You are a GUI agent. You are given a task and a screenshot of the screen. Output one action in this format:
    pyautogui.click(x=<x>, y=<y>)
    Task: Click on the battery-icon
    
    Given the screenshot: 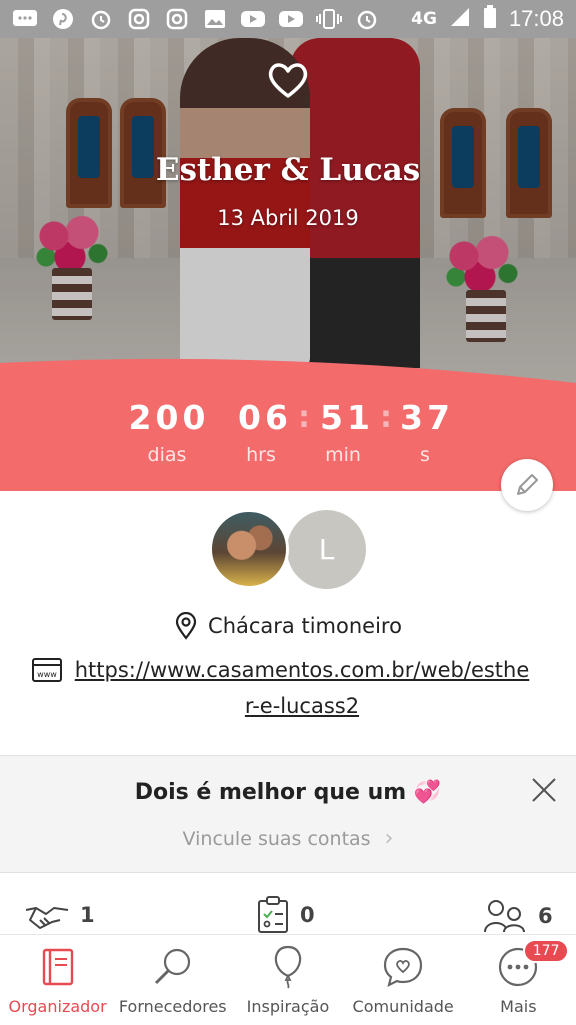 What is the action you would take?
    pyautogui.click(x=490, y=19)
    